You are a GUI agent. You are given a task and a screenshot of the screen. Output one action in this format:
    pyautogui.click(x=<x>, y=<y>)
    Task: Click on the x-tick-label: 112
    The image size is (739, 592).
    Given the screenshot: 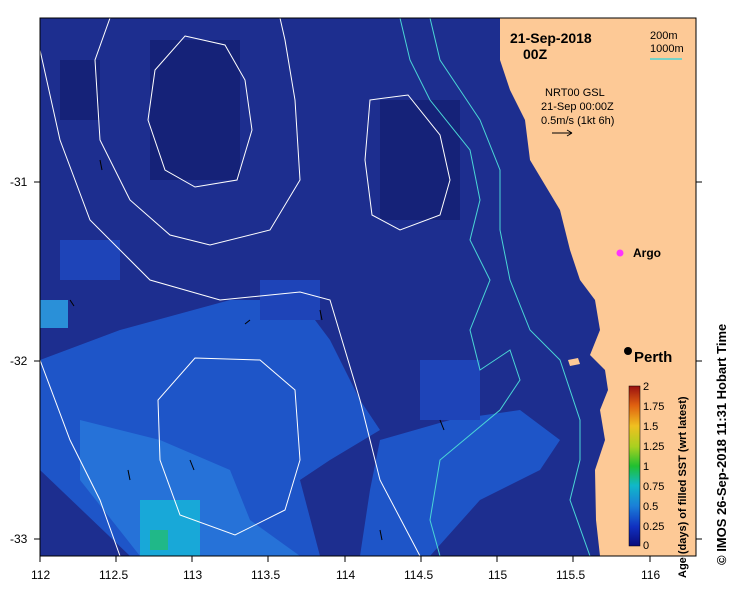 What is the action you would take?
    pyautogui.click(x=41, y=575)
    